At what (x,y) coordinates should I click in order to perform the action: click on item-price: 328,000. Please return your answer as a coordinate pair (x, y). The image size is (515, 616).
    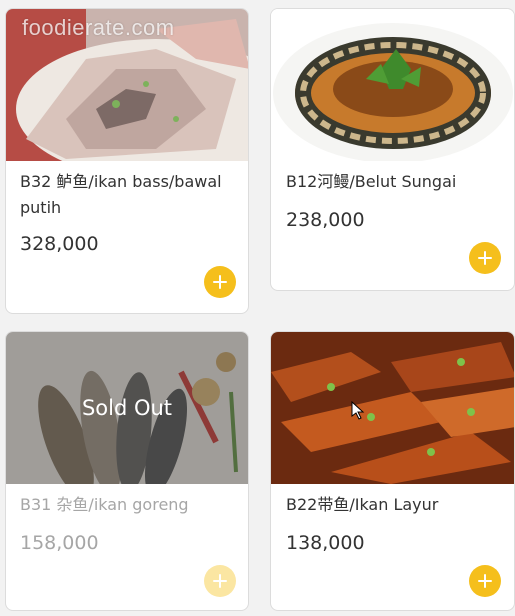
    Looking at the image, I should click on (59, 244).